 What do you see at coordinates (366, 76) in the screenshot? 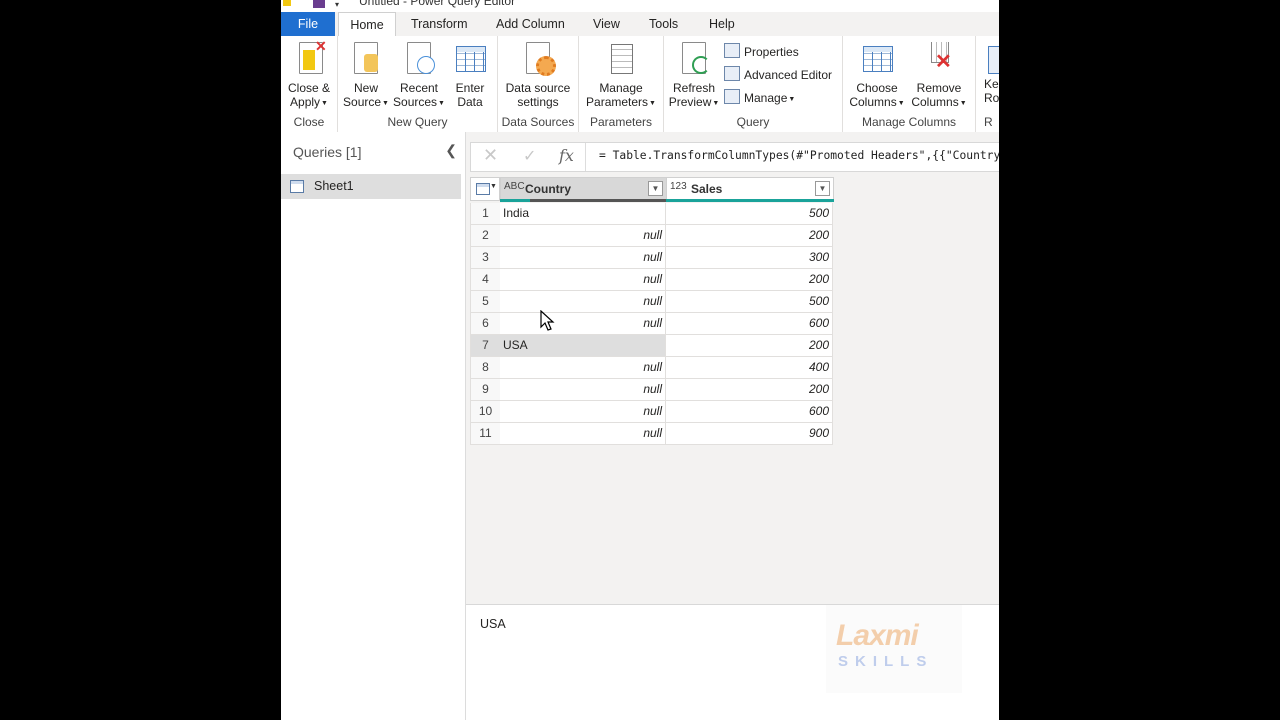
I see `new-source-button: New Source▼` at bounding box center [366, 76].